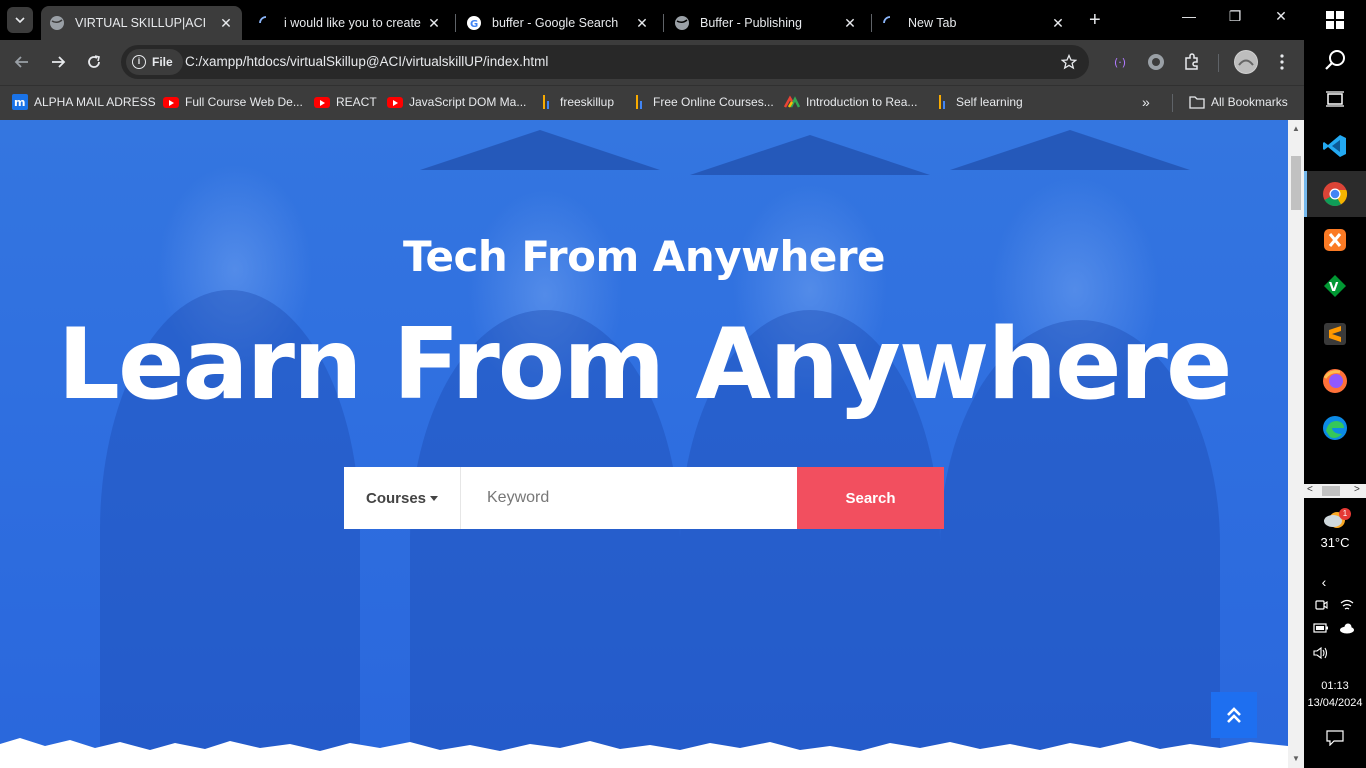 The image size is (1366, 768). I want to click on profile-avatar, so click(1246, 62).